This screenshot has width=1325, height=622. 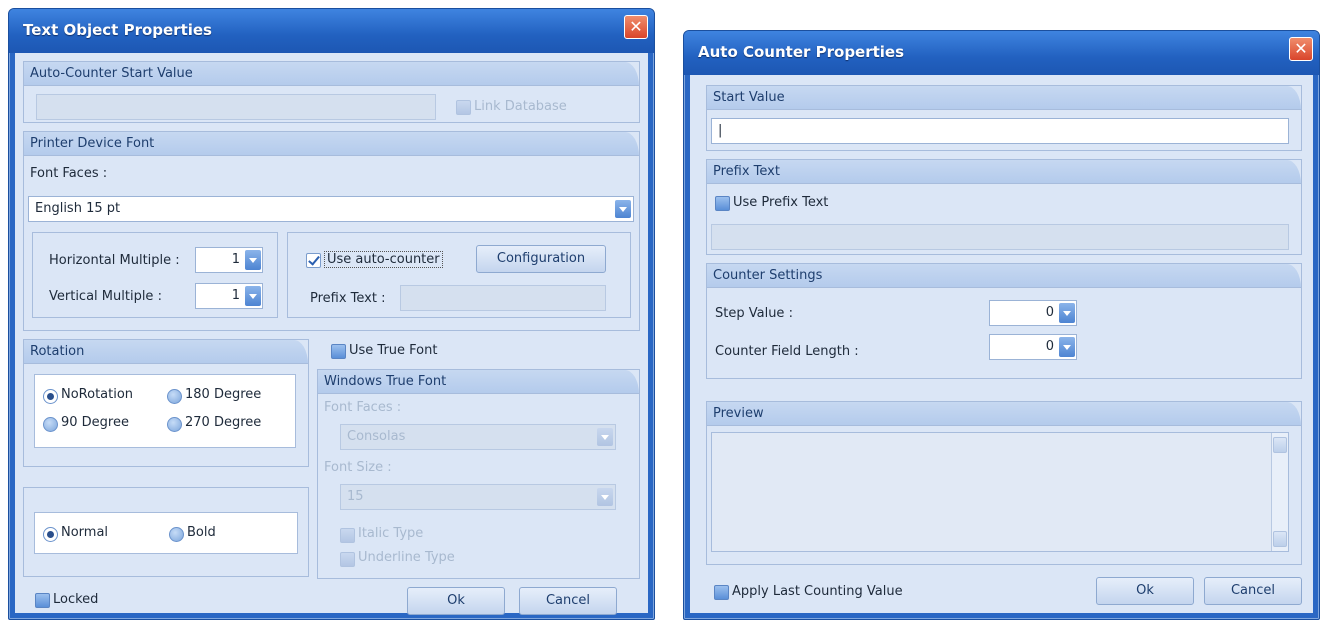 What do you see at coordinates (787, 351) in the screenshot?
I see `counter-field-length-label: Counter Field Length :` at bounding box center [787, 351].